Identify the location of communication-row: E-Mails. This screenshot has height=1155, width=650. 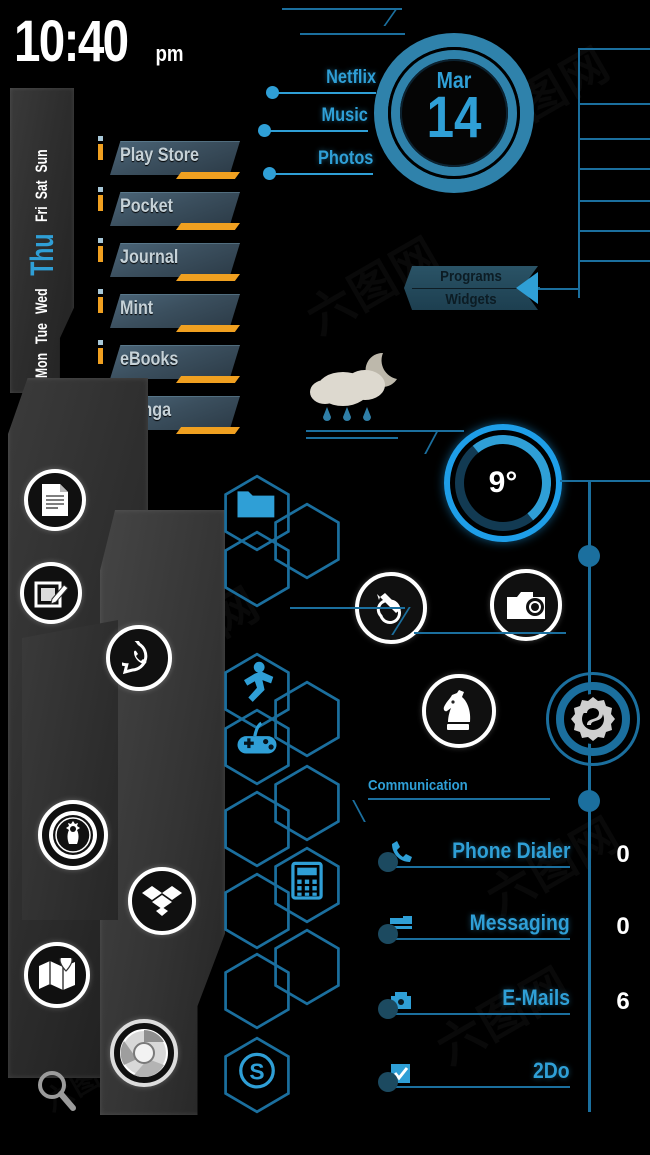
(472, 1002).